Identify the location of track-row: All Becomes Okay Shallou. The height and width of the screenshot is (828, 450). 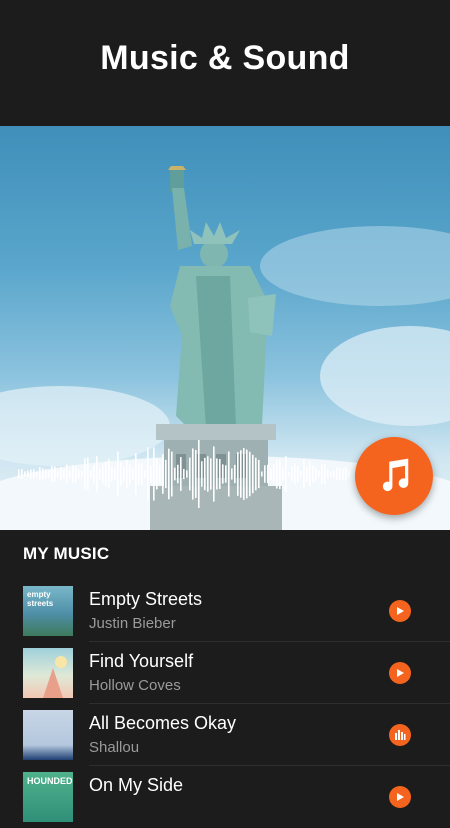
(225, 735).